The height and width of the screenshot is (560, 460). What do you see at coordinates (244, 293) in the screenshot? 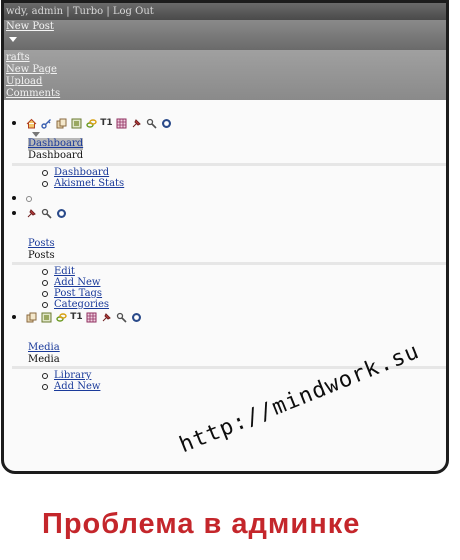
I see `list-item: Post Tags` at bounding box center [244, 293].